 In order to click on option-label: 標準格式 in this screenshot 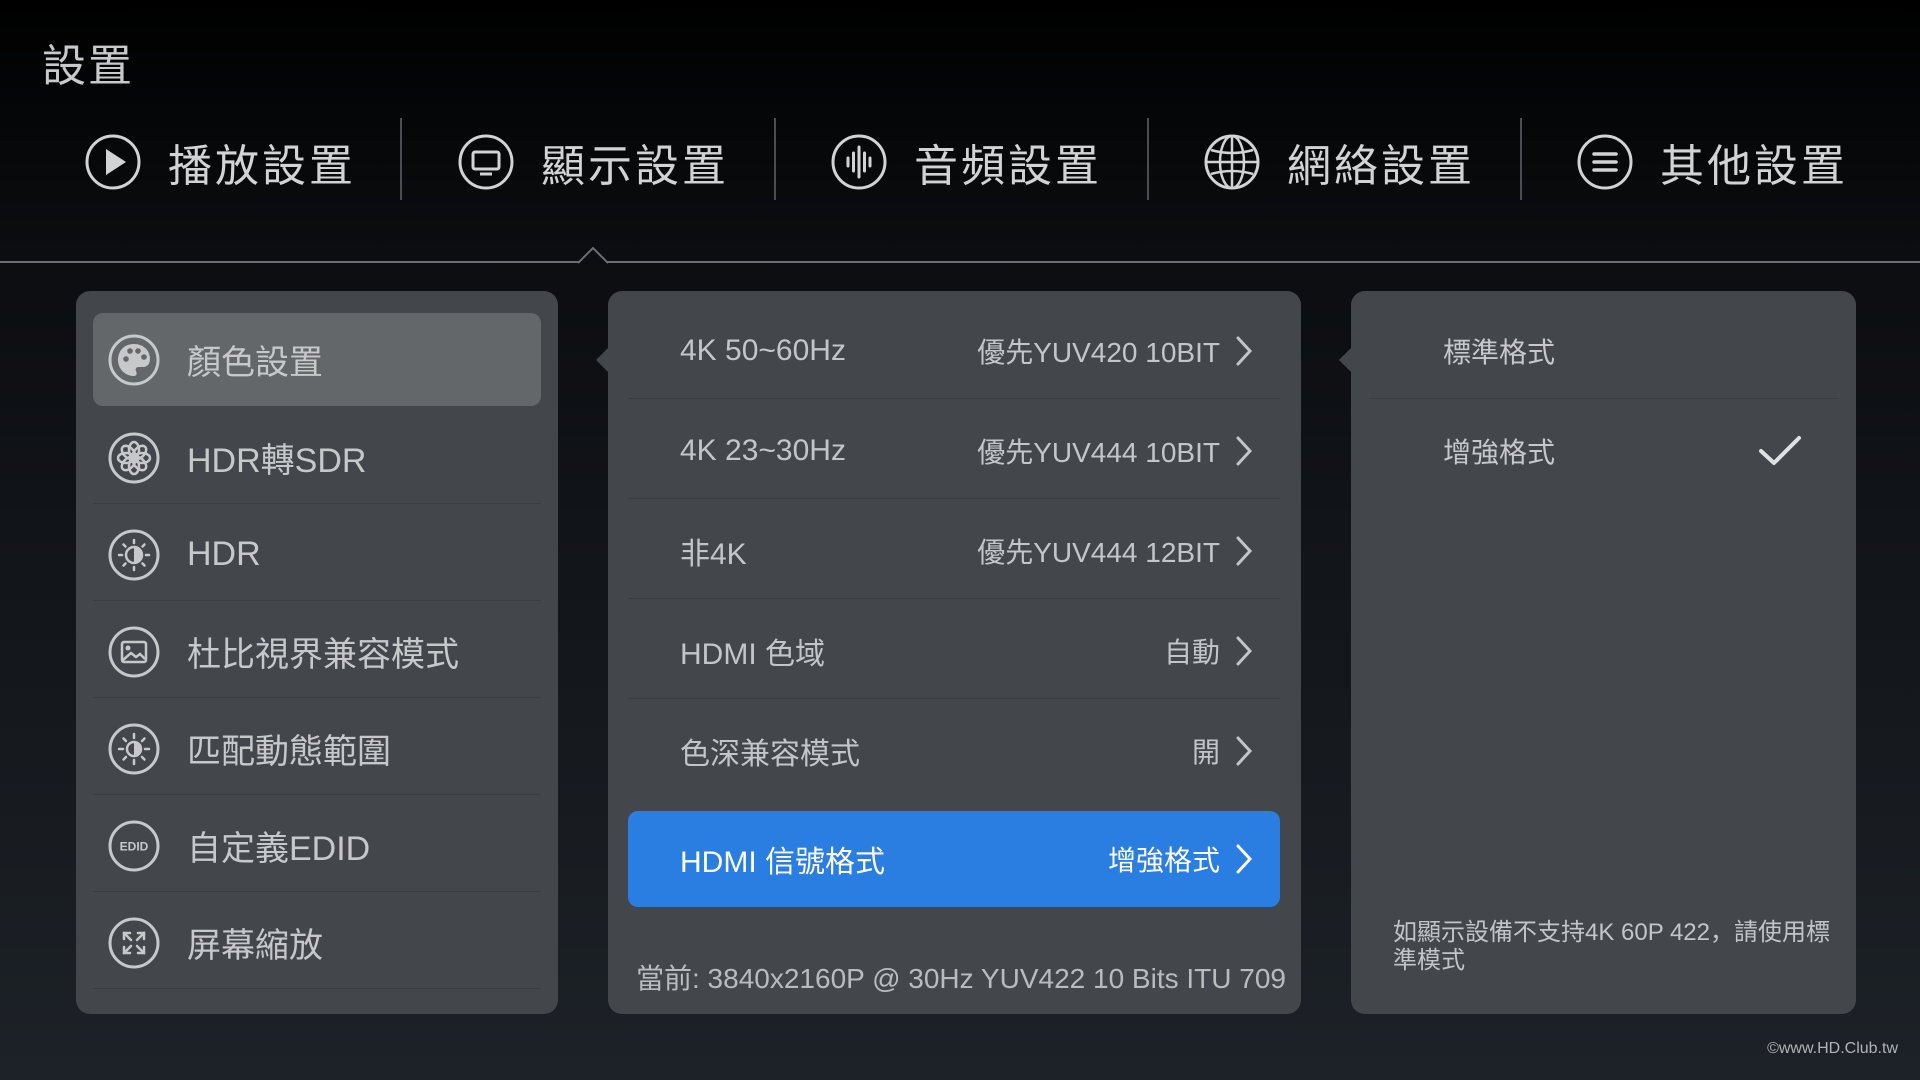, I will do `click(1499, 352)`.